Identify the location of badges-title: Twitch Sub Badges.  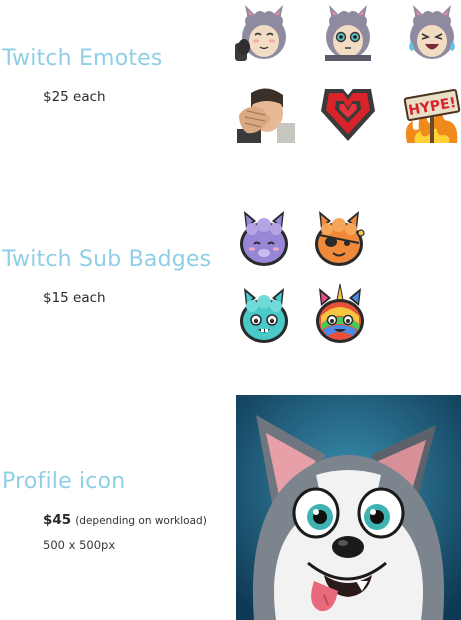
(107, 259).